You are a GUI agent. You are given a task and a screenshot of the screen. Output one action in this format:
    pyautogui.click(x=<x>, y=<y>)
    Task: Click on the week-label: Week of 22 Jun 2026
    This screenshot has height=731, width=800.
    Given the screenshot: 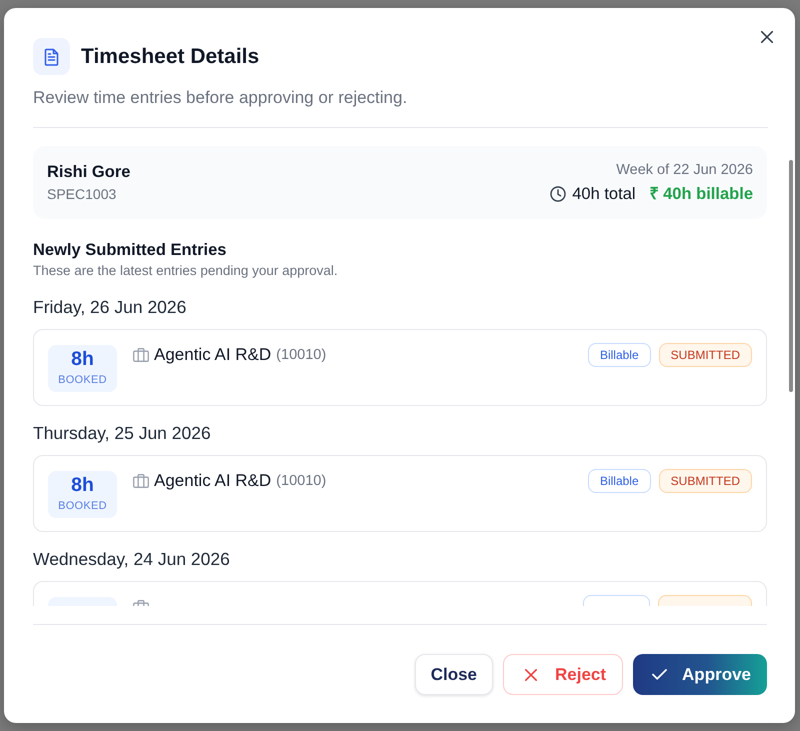 What is the action you would take?
    pyautogui.click(x=684, y=170)
    